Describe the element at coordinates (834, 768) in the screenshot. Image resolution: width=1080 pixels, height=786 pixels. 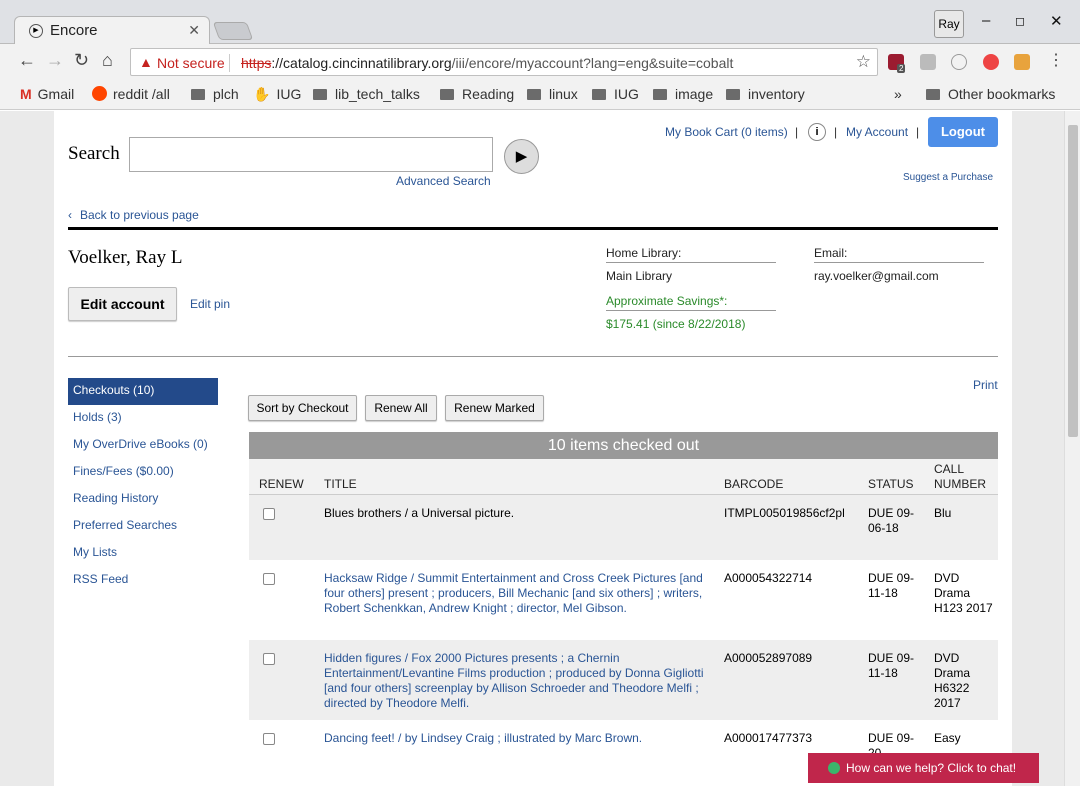
I see `online-status-icon` at that location.